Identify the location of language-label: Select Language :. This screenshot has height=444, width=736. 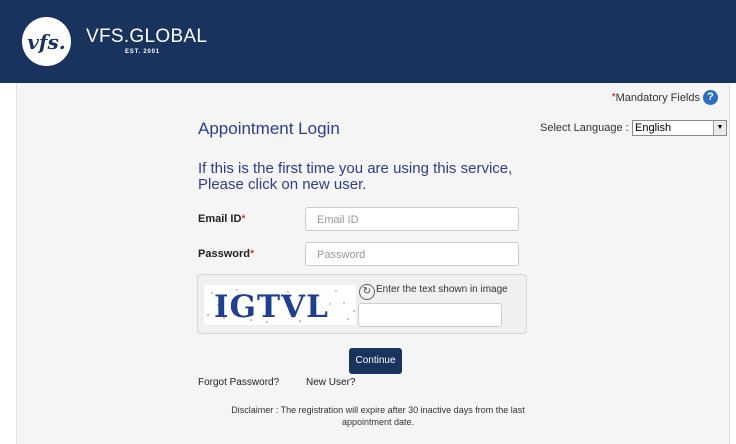
(584, 128).